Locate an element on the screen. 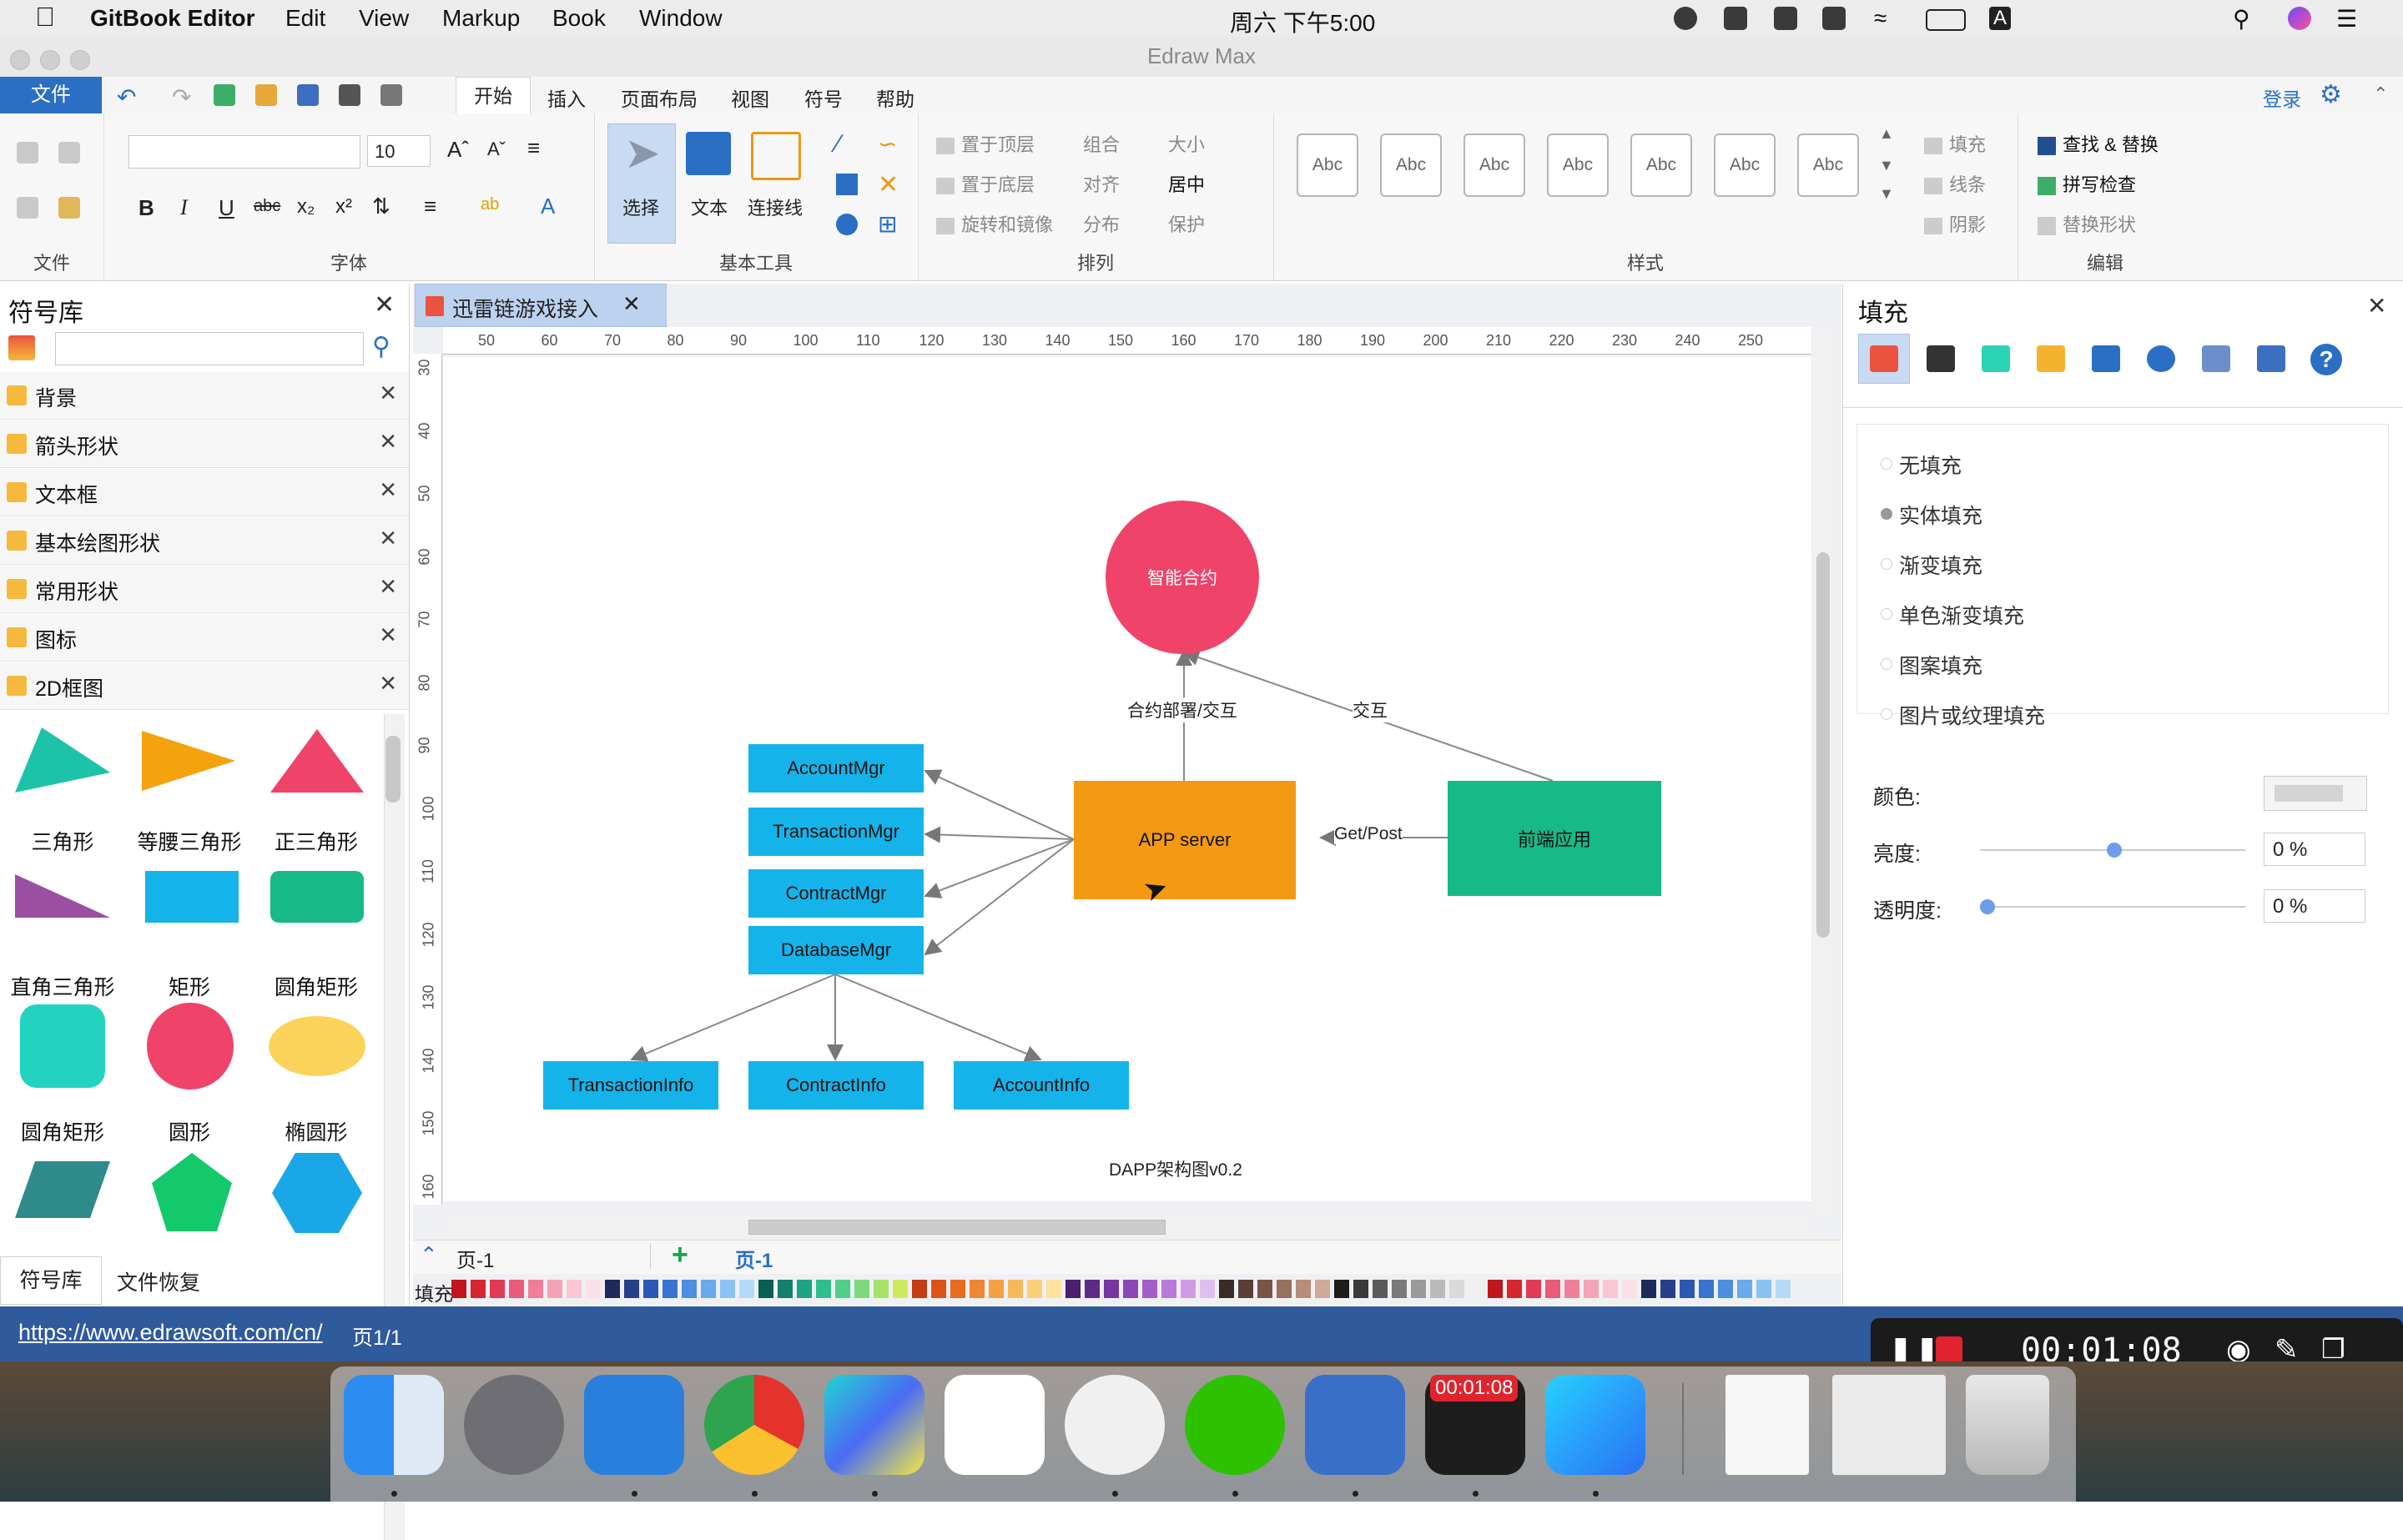 The image size is (2403, 1540). shape-right-triangle is located at coordinates (62, 896).